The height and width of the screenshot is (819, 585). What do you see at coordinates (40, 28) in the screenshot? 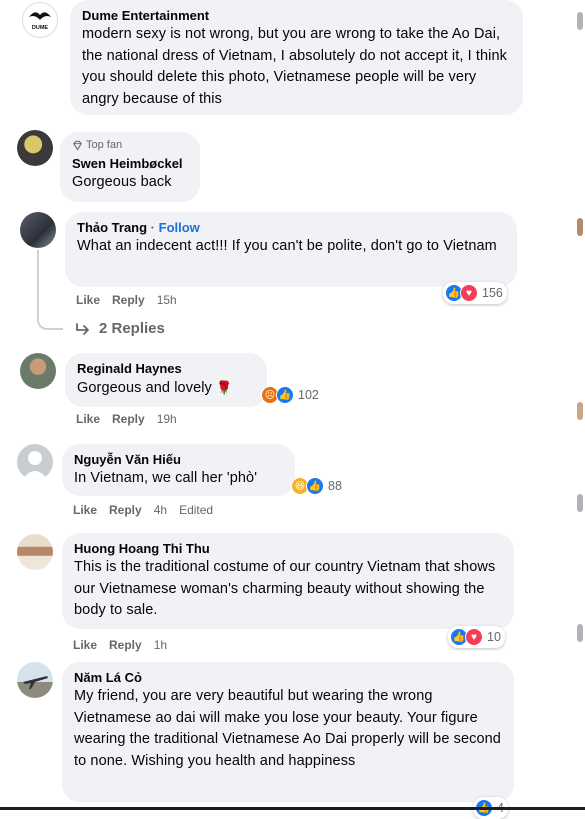
I see `avatar-logo-text: DUME` at bounding box center [40, 28].